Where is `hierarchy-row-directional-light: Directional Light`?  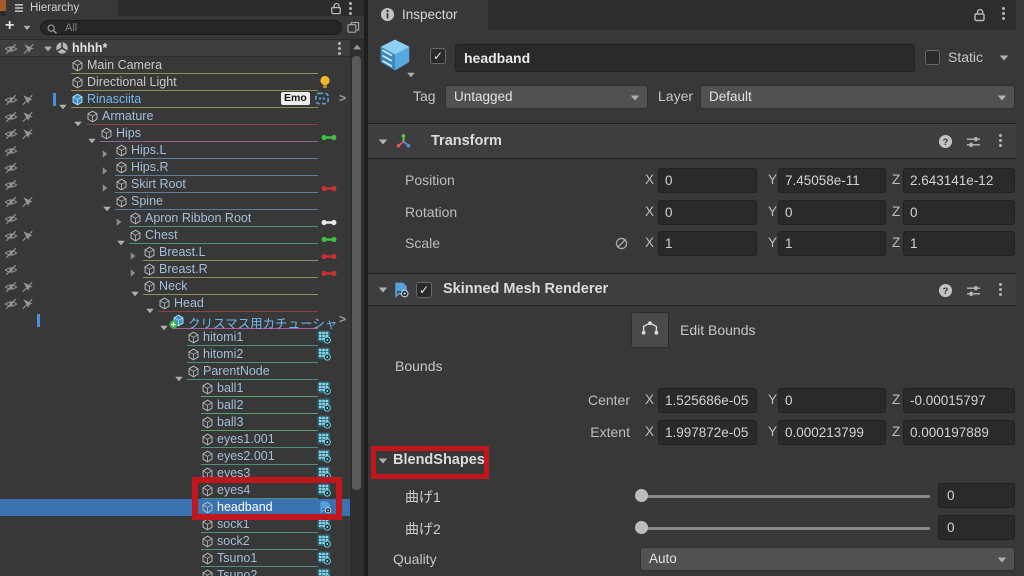
hierarchy-row-directional-light: Directional Light is located at coordinates (175, 82).